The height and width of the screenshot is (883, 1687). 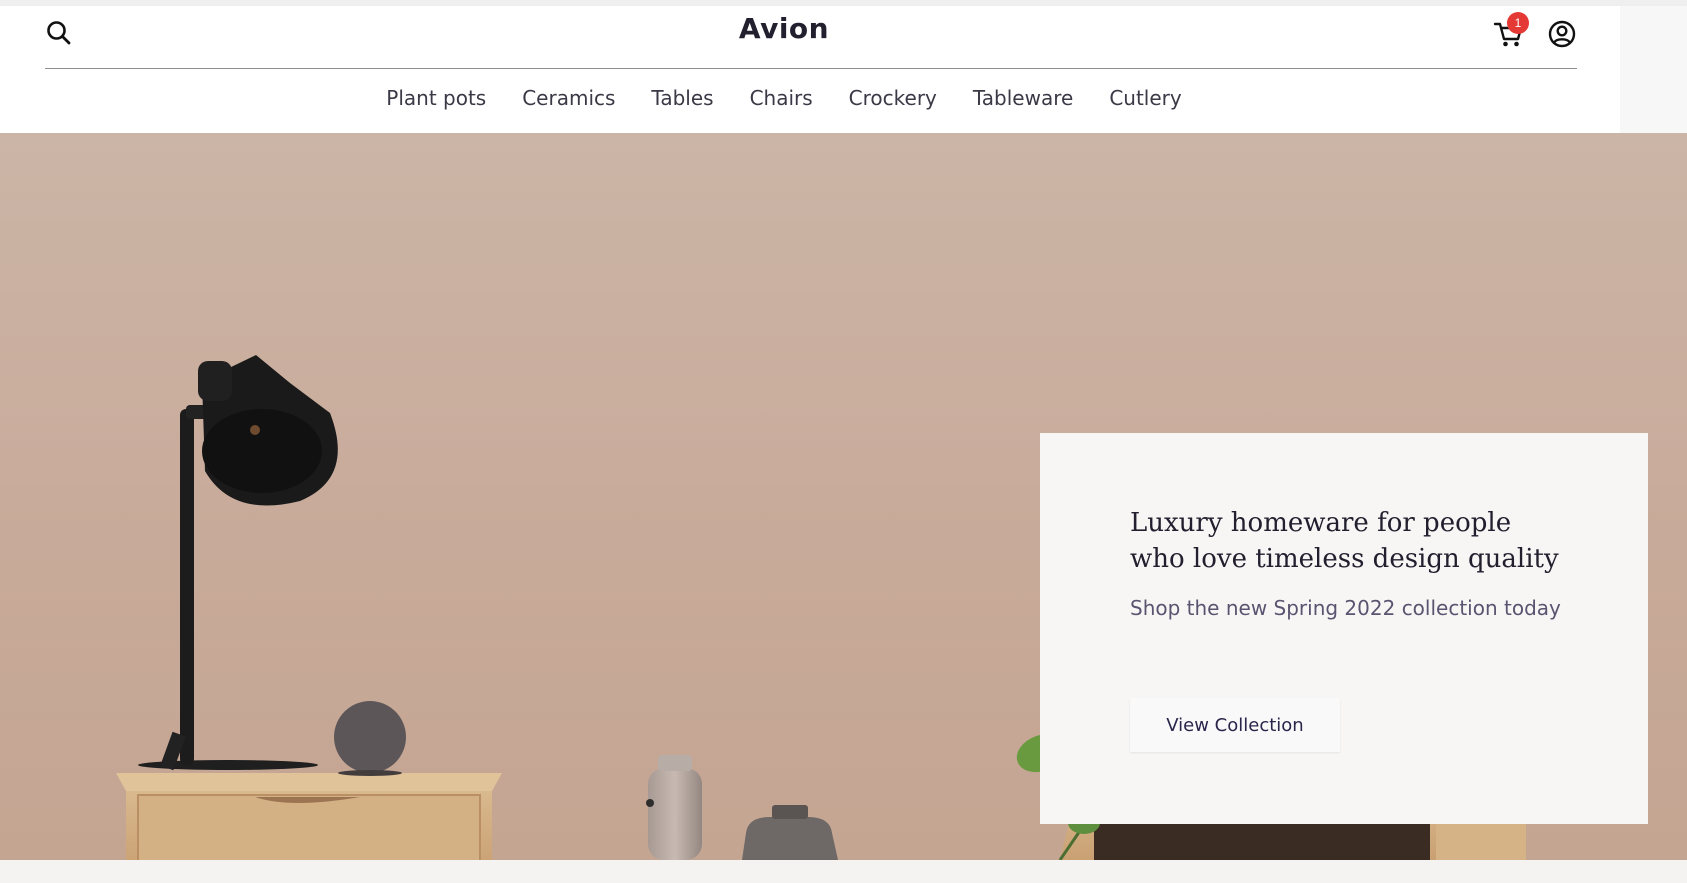 I want to click on nav-item-chairs: Chairs, so click(x=781, y=98).